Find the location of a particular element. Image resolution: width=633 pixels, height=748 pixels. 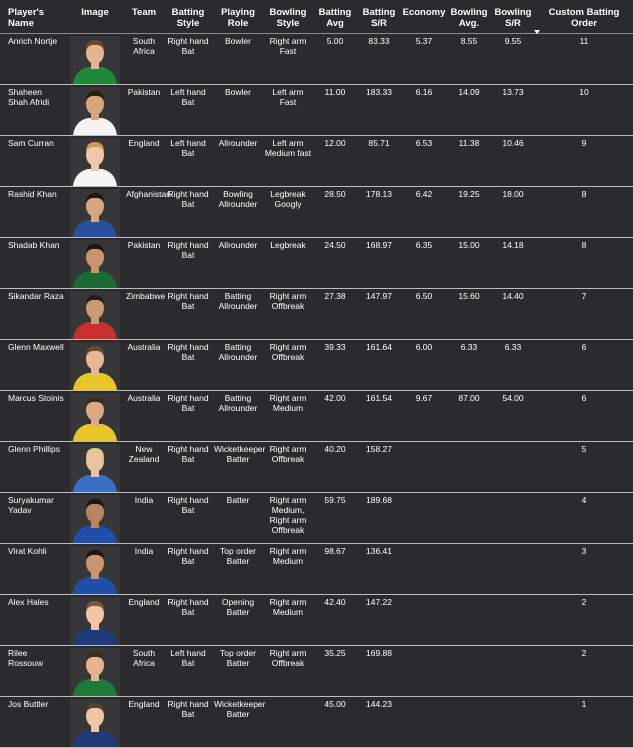

player-name-cell: Rashid Khan is located at coordinates (32, 212).